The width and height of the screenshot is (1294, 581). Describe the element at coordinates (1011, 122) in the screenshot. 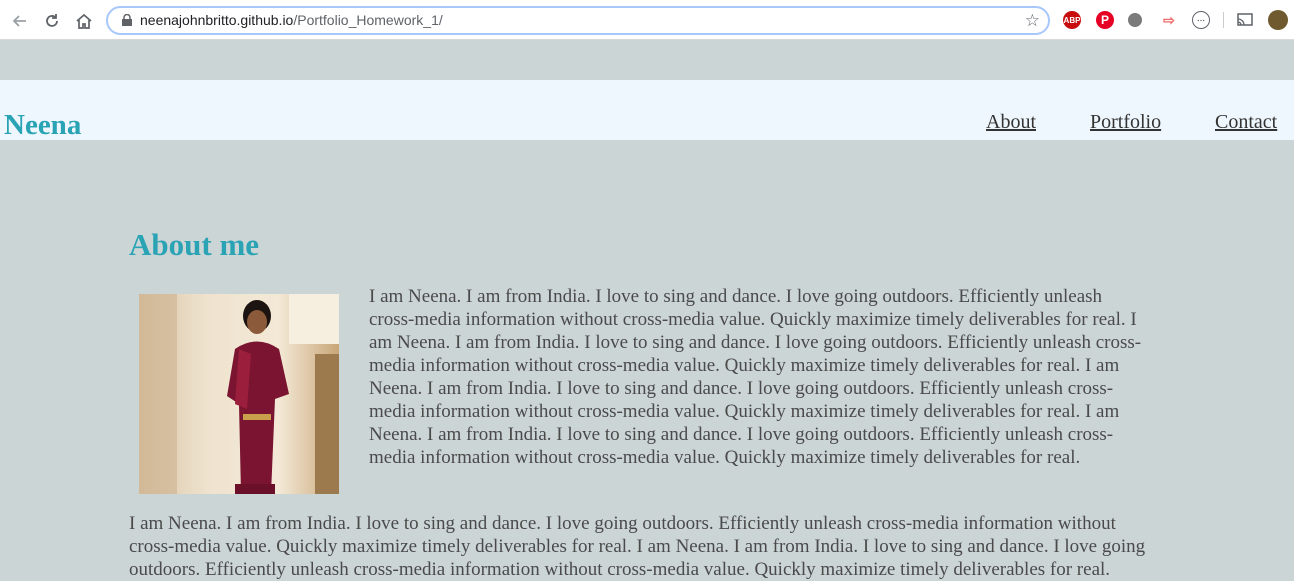

I see `nav-link-about: About` at that location.